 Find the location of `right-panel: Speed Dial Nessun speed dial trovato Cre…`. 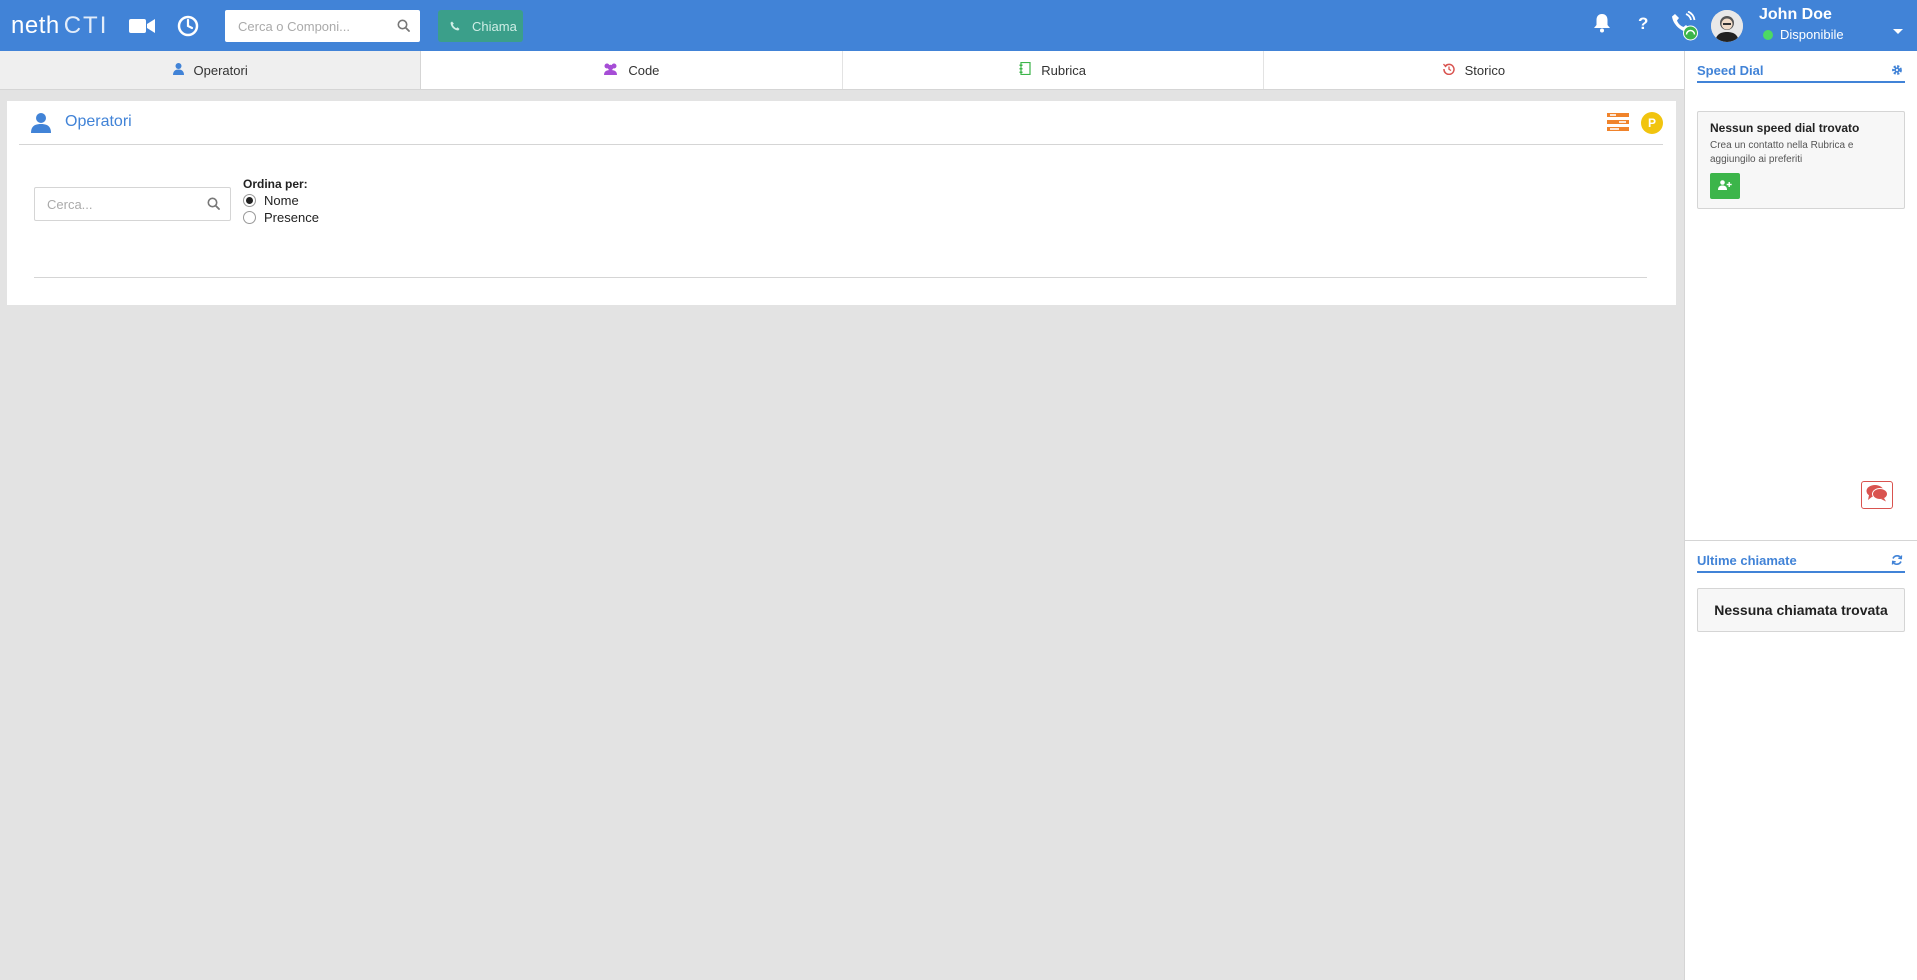

right-panel: Speed Dial Nessun speed dial trovato Cre… is located at coordinates (1800, 515).